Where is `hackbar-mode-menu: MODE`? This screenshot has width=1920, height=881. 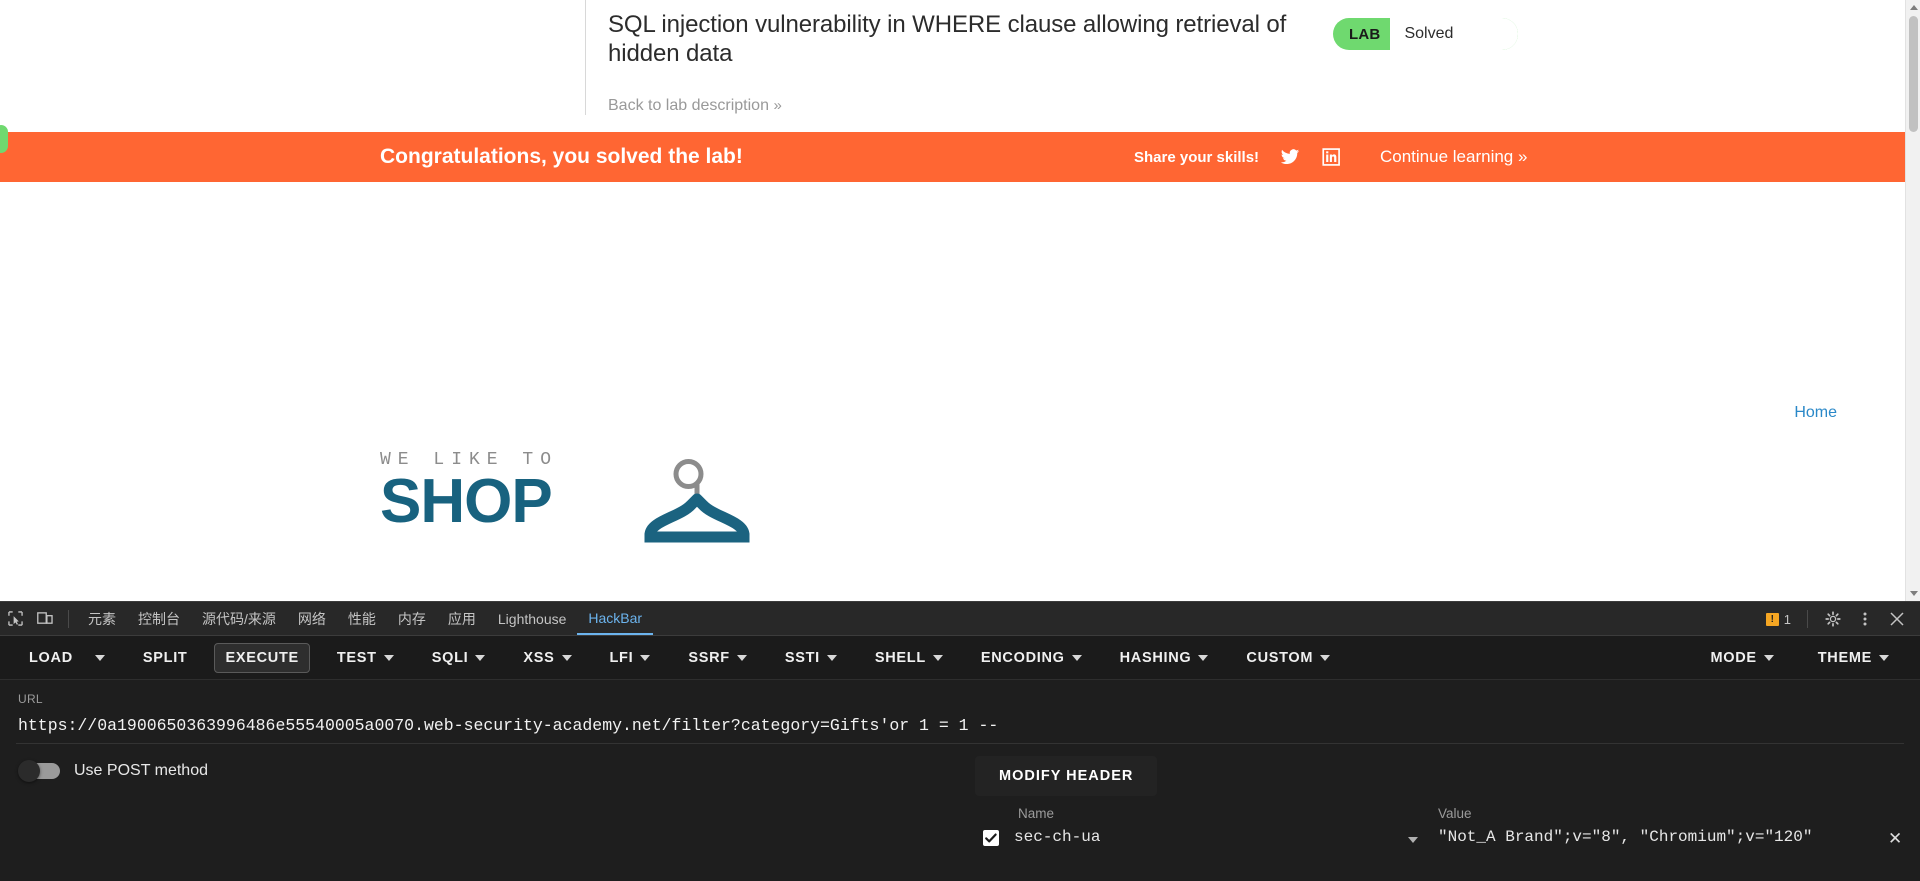
hackbar-mode-menu: MODE is located at coordinates (1741, 658).